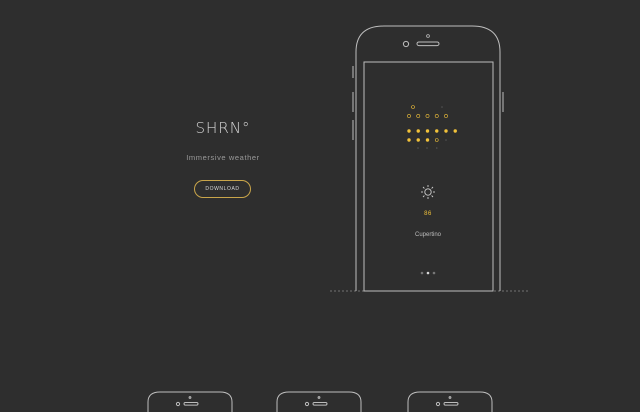  Describe the element at coordinates (428, 44) in the screenshot. I see `speaker-slot` at that location.